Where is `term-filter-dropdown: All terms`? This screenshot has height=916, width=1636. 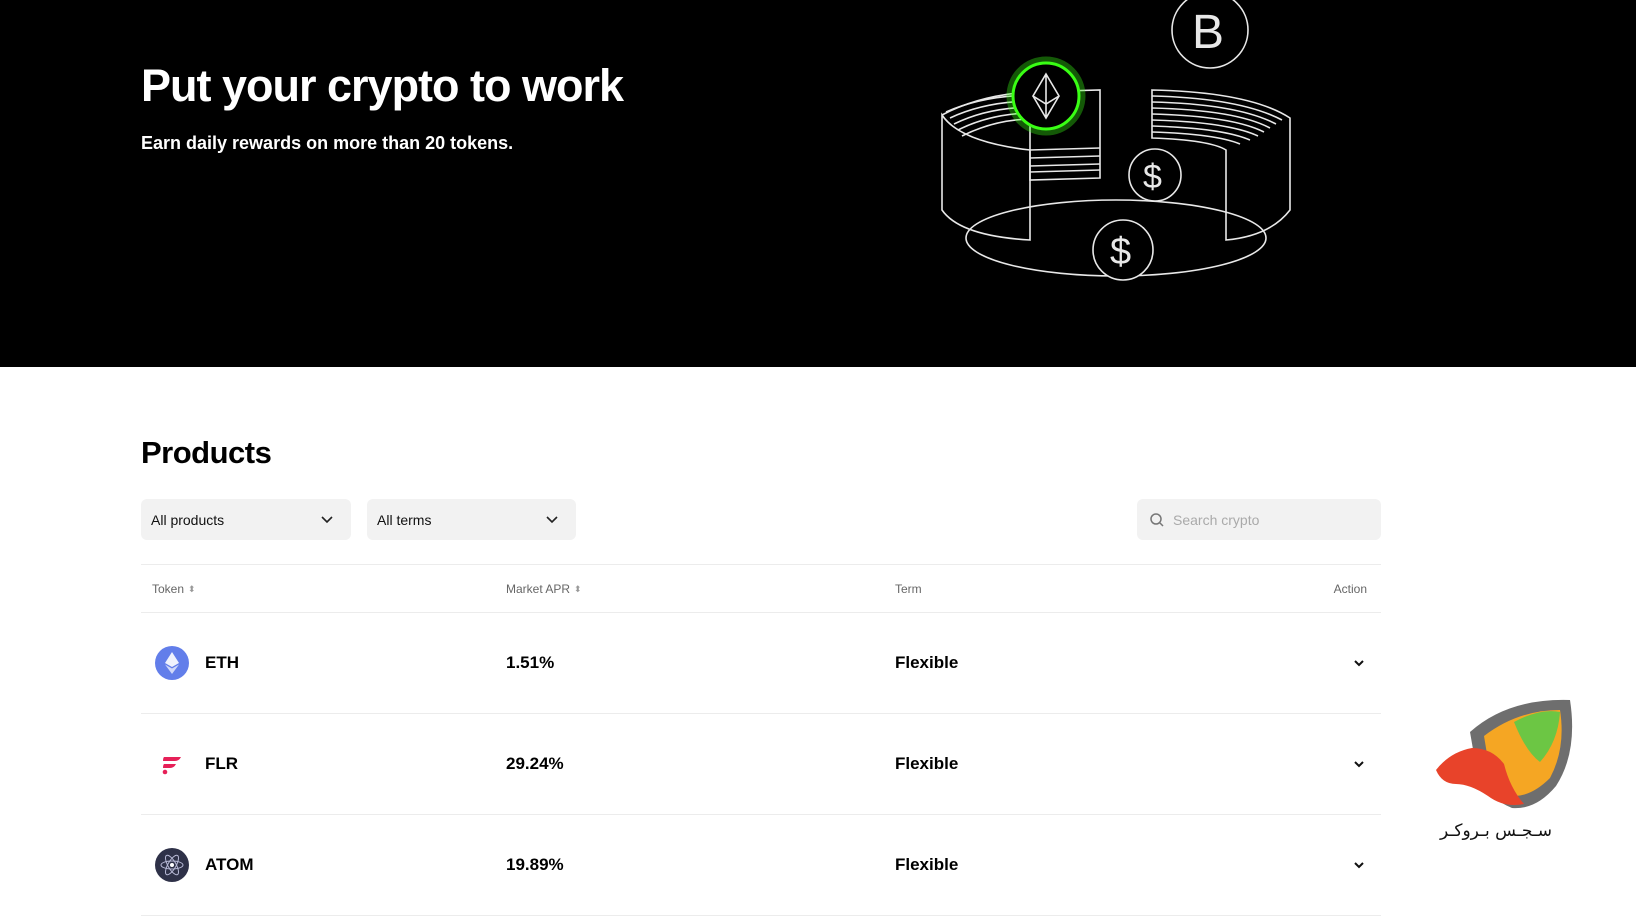 term-filter-dropdown: All terms is located at coordinates (471, 519).